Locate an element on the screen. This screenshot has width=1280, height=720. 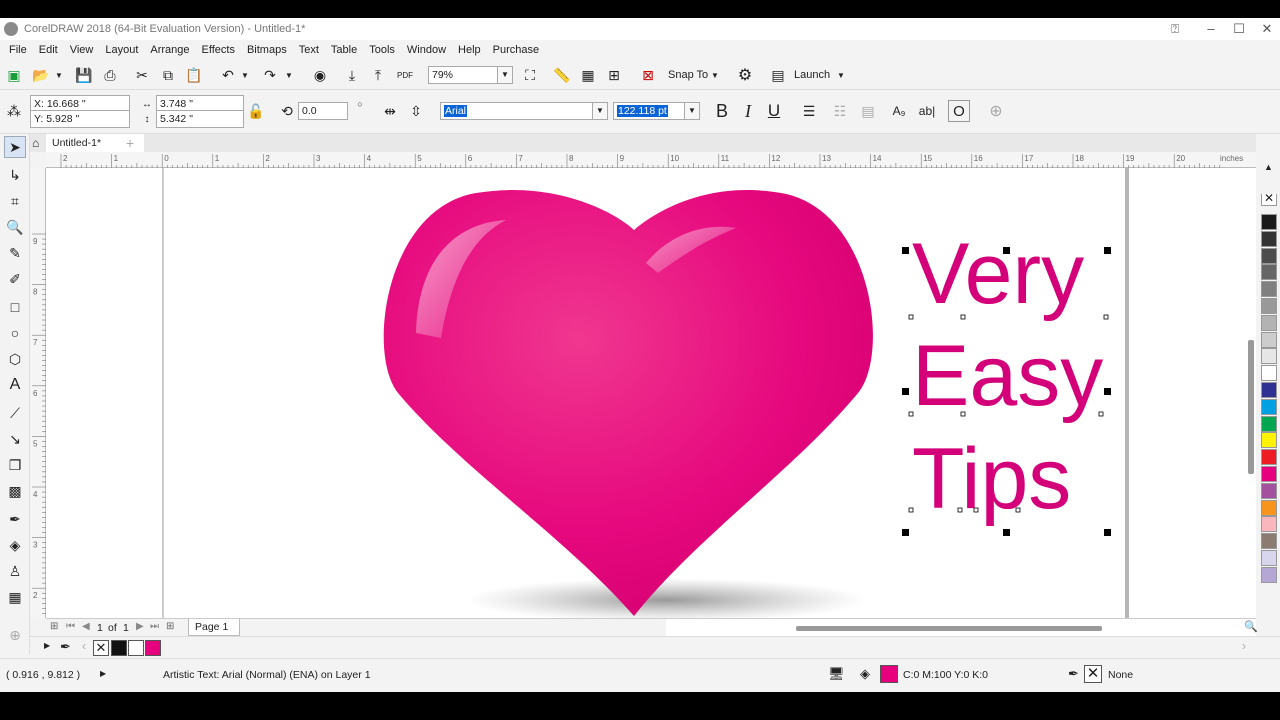
cut-icon: ✂ is located at coordinates (142, 75).